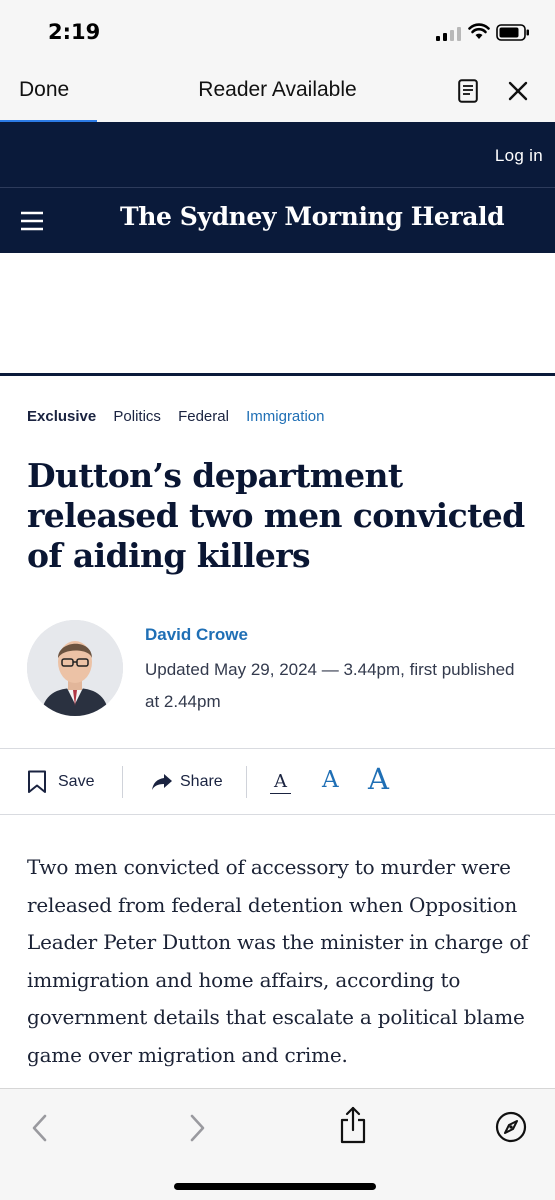 The height and width of the screenshot is (1200, 555). What do you see at coordinates (277, 30) in the screenshot?
I see `status-bar: 2:19` at bounding box center [277, 30].